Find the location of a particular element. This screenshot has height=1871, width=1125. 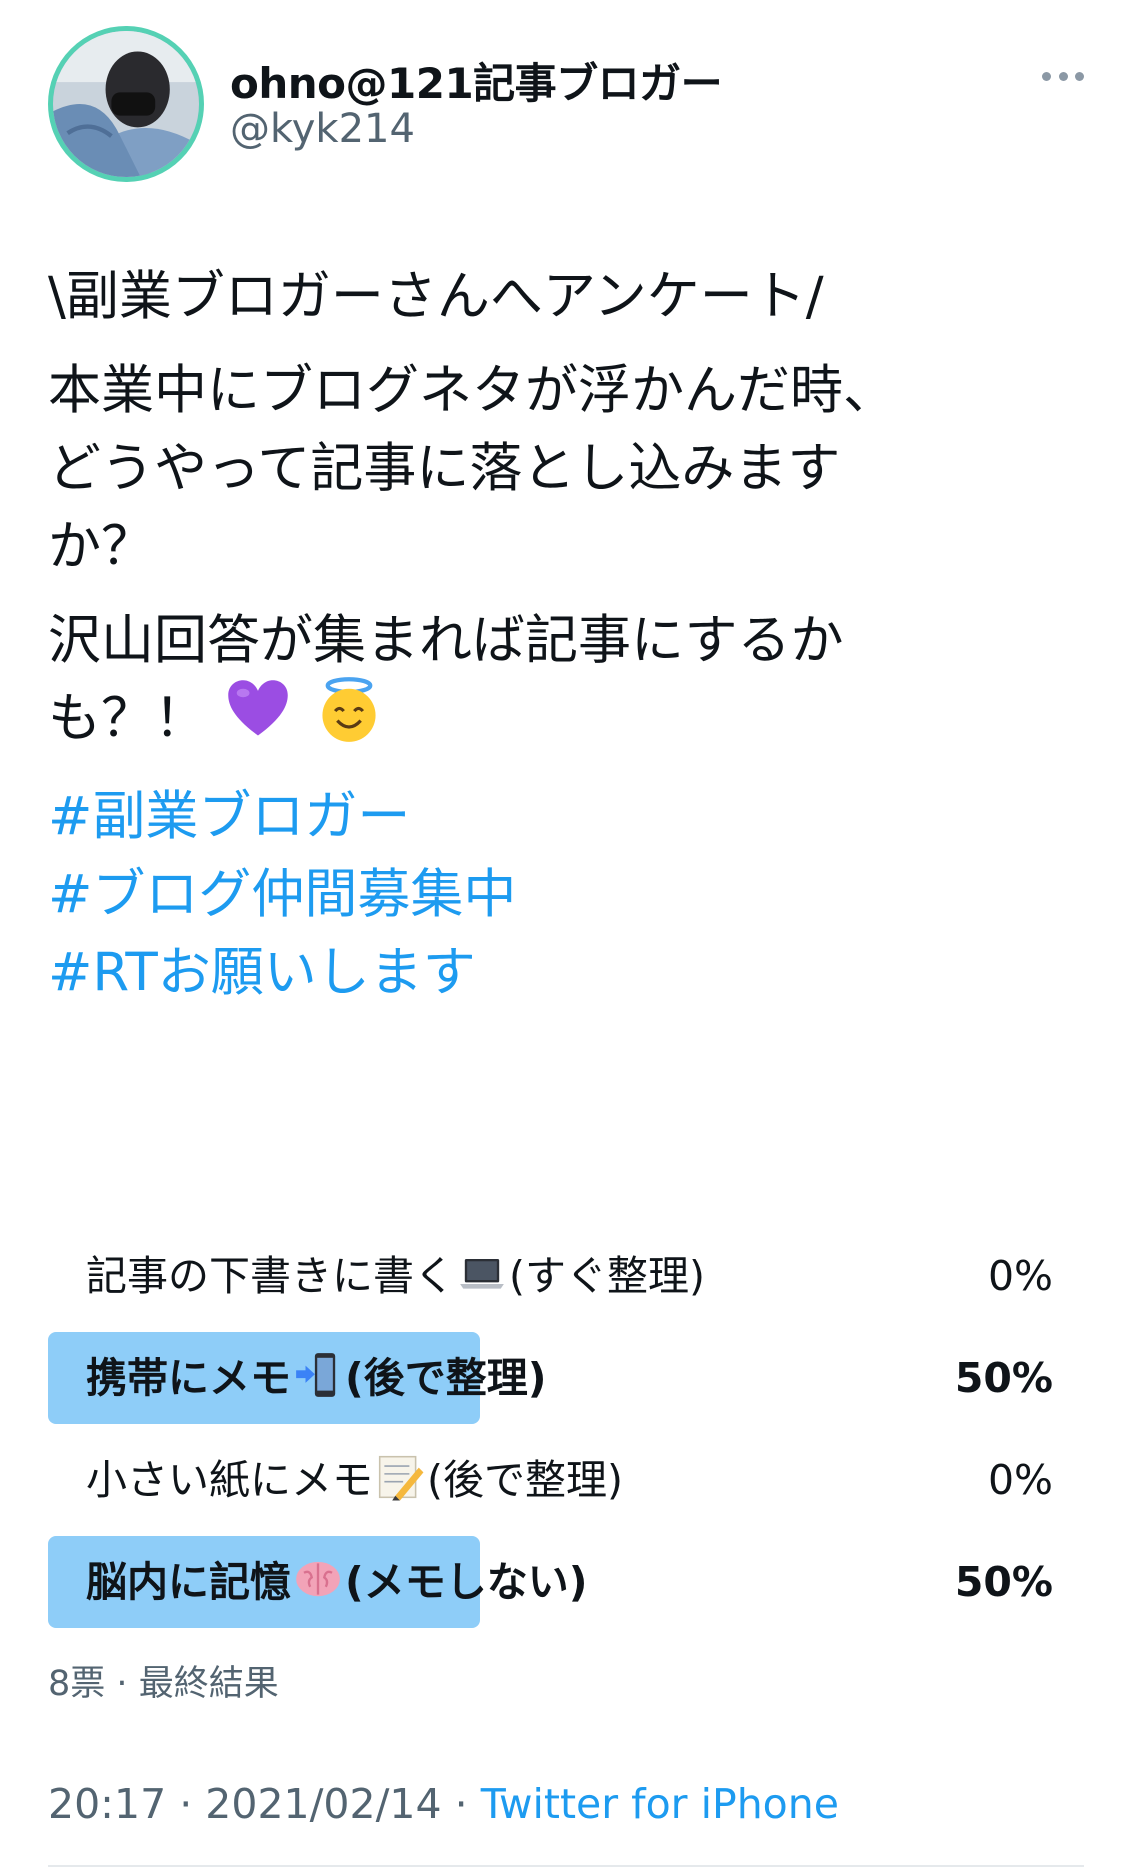

tweet-date: 2021/02/14 is located at coordinates (323, 1804).